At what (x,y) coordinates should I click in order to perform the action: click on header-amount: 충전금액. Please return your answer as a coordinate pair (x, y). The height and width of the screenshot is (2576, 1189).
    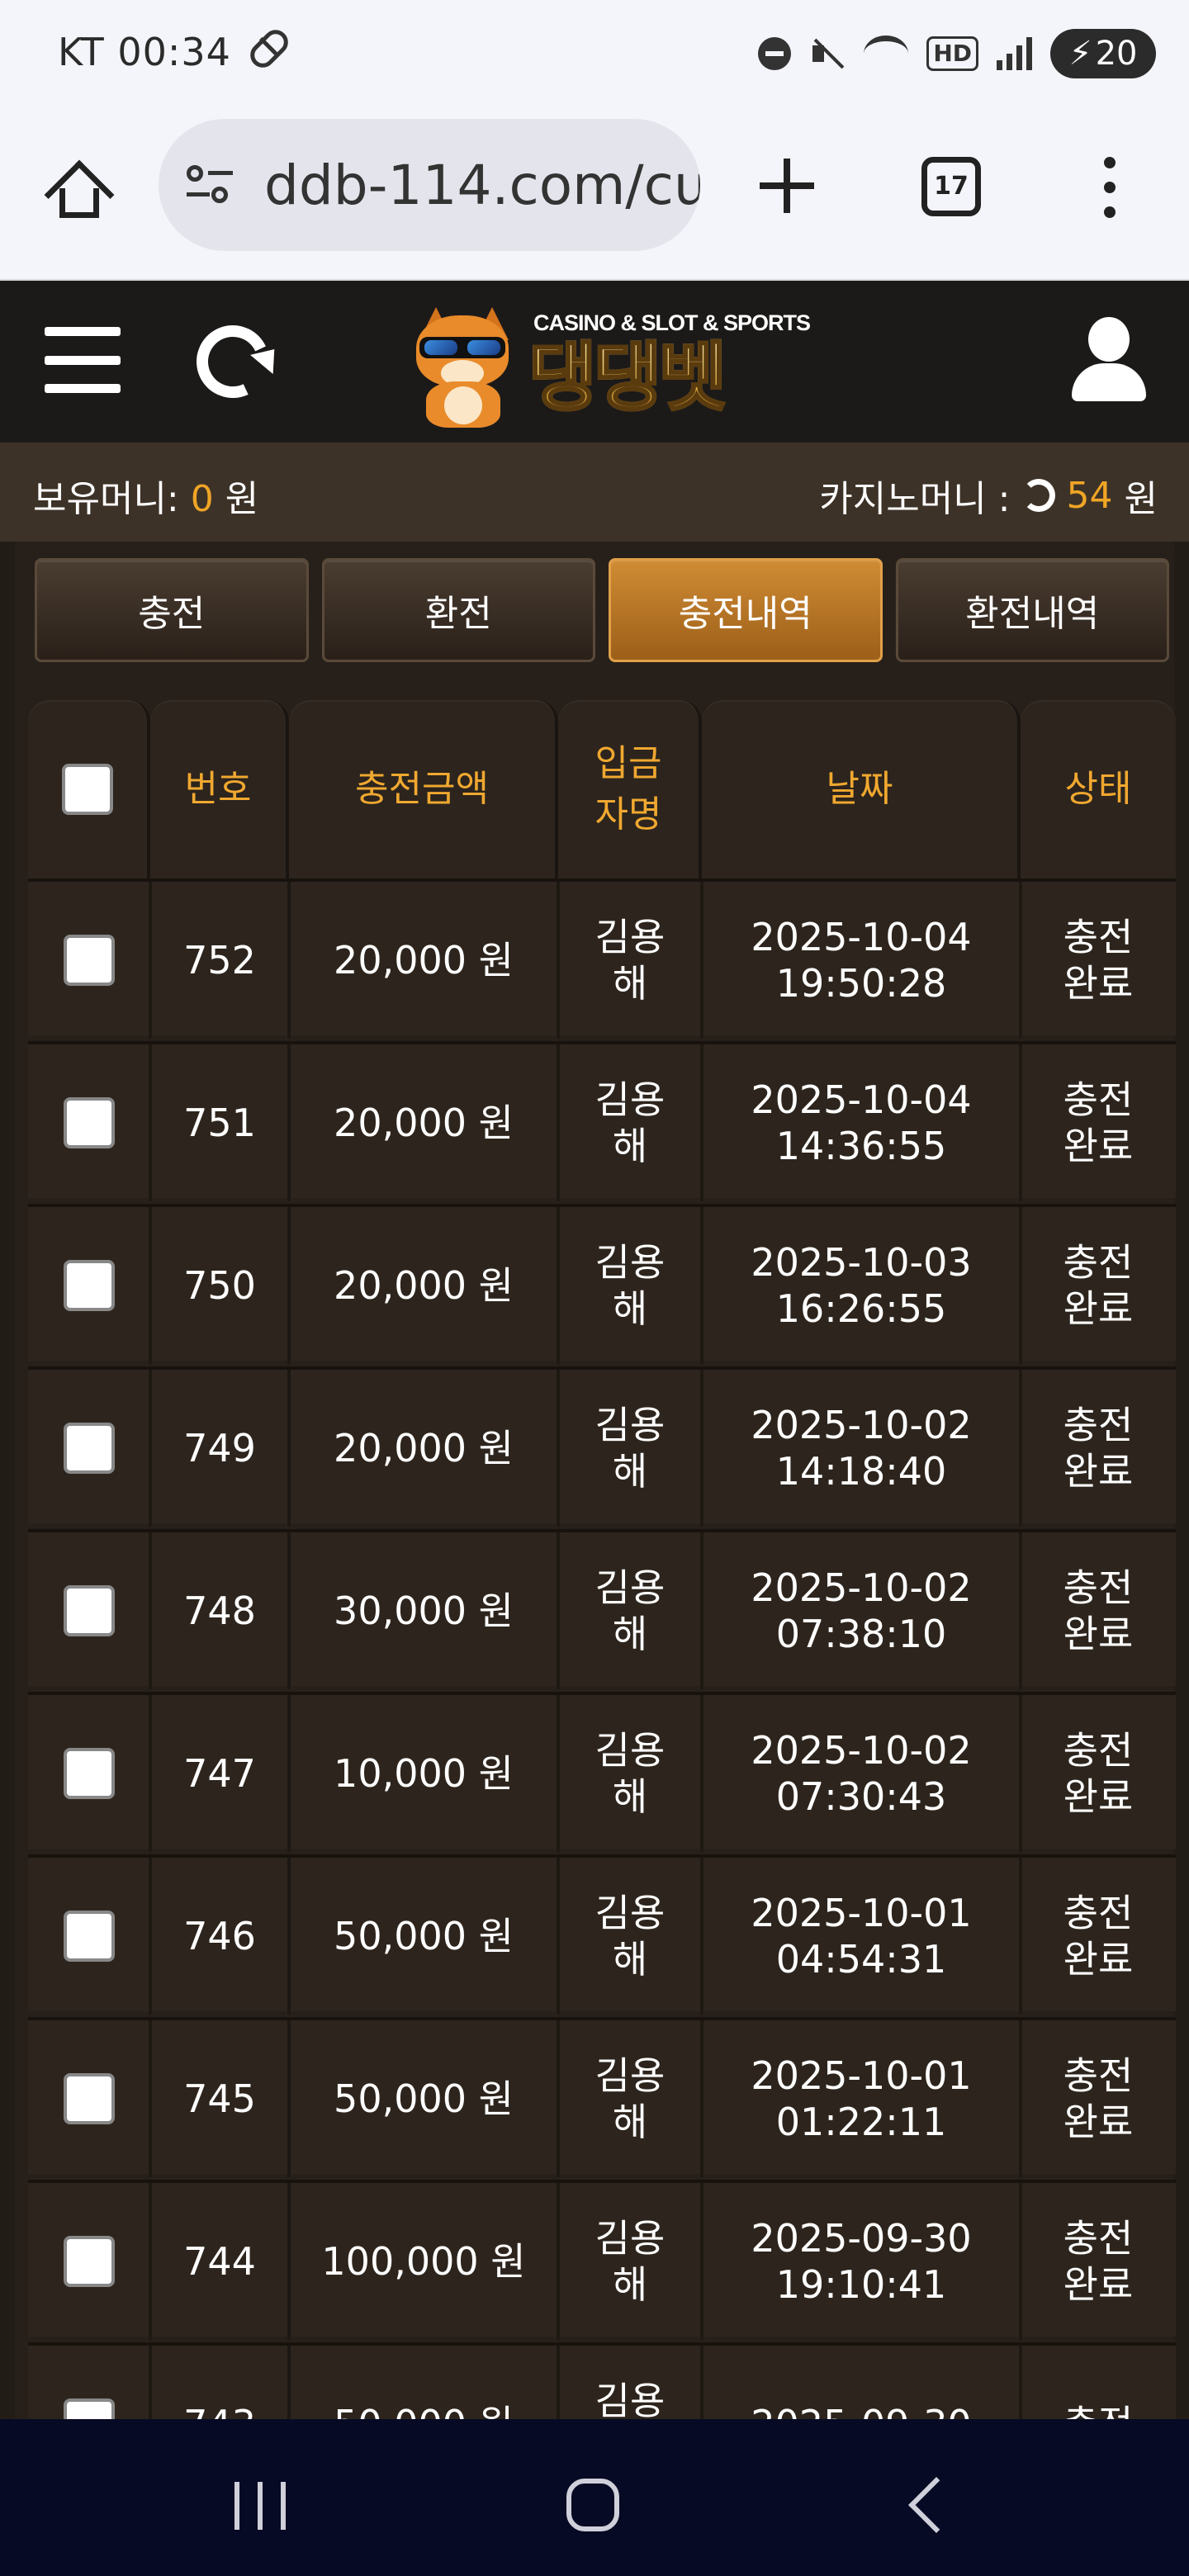
    Looking at the image, I should click on (423, 789).